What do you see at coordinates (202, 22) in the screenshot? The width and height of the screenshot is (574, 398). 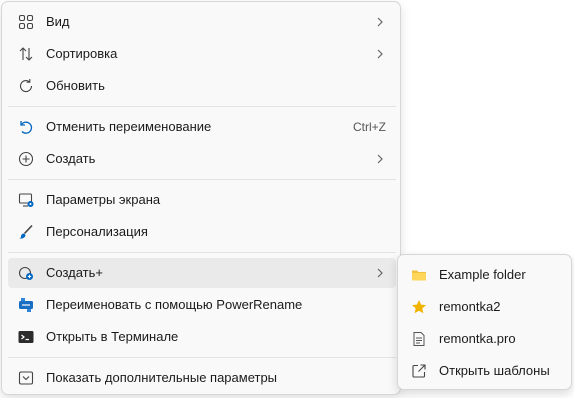 I see `menu-item-view: Вид` at bounding box center [202, 22].